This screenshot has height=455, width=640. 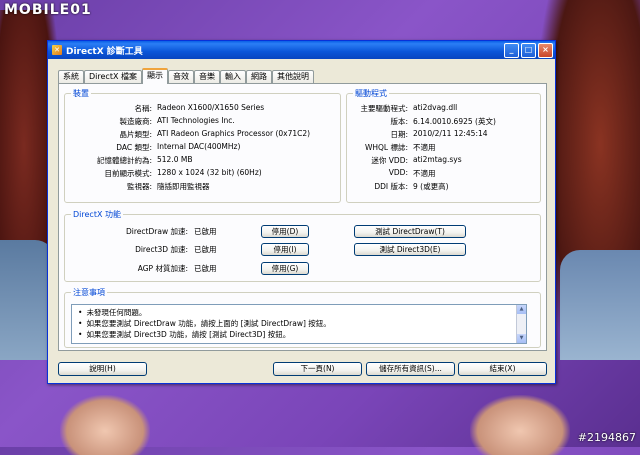 I want to click on device-name-label: 名稱:, so click(x=143, y=108).